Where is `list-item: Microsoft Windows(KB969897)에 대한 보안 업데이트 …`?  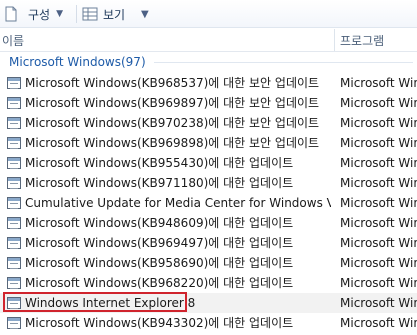 list-item: Microsoft Windows(KB969897)에 대한 보안 업데이트 … is located at coordinates (208, 103).